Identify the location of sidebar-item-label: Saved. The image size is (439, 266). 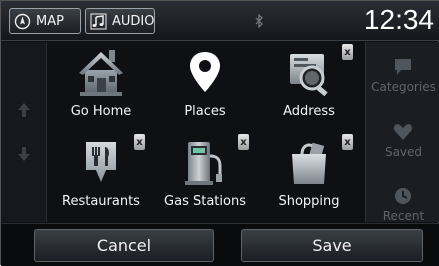
(403, 152).